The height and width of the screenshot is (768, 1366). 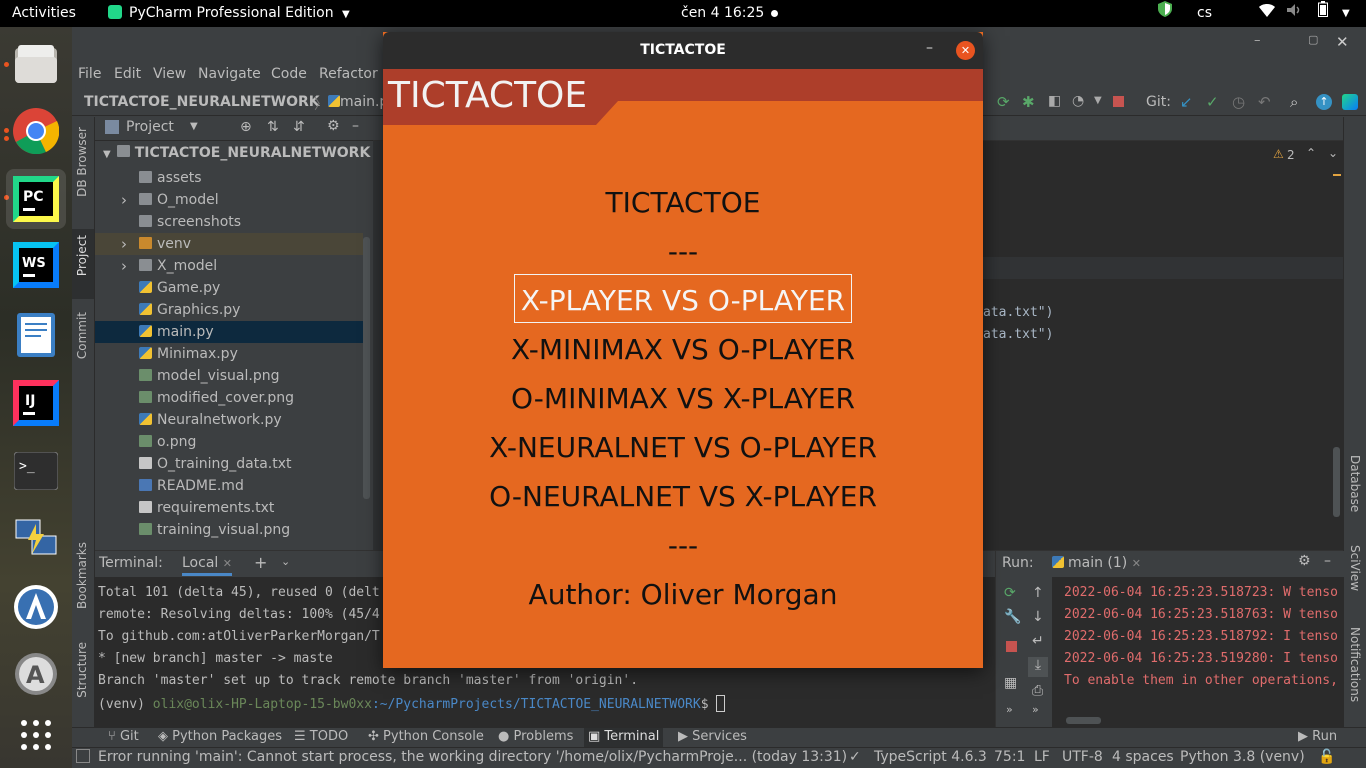 I want to click on tab-python-console: ✣ Python Console, so click(x=426, y=736).